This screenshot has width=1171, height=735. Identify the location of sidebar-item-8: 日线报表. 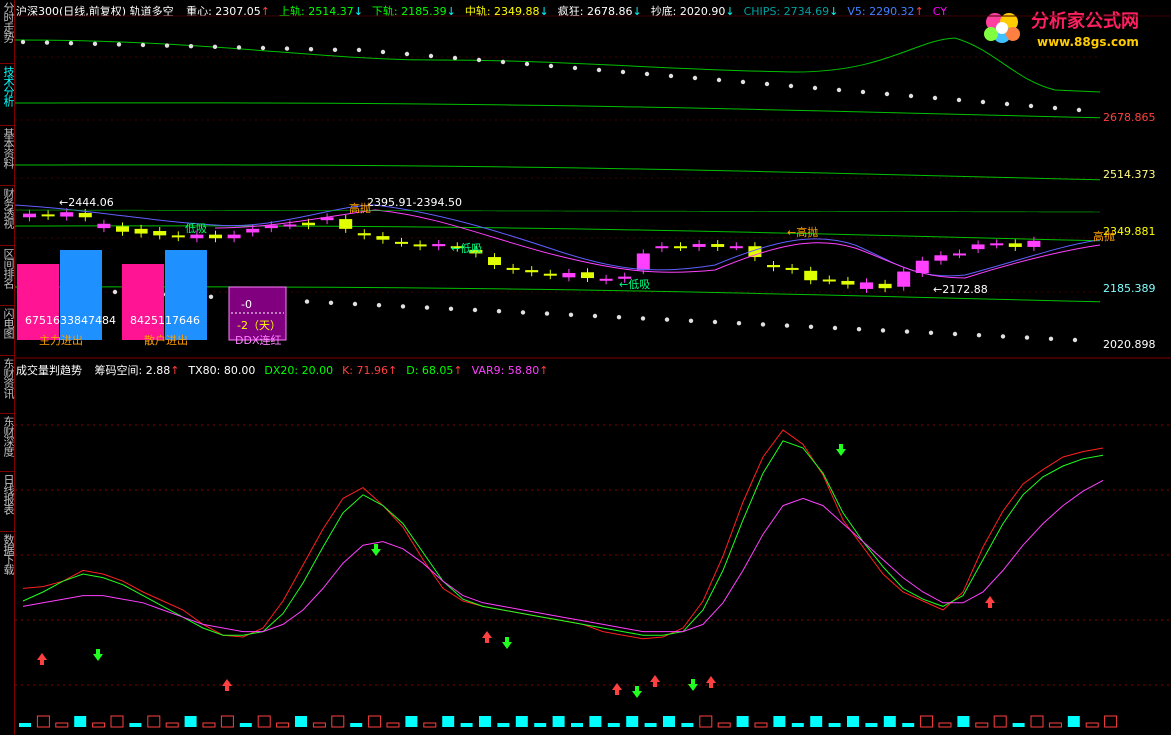
(7, 494).